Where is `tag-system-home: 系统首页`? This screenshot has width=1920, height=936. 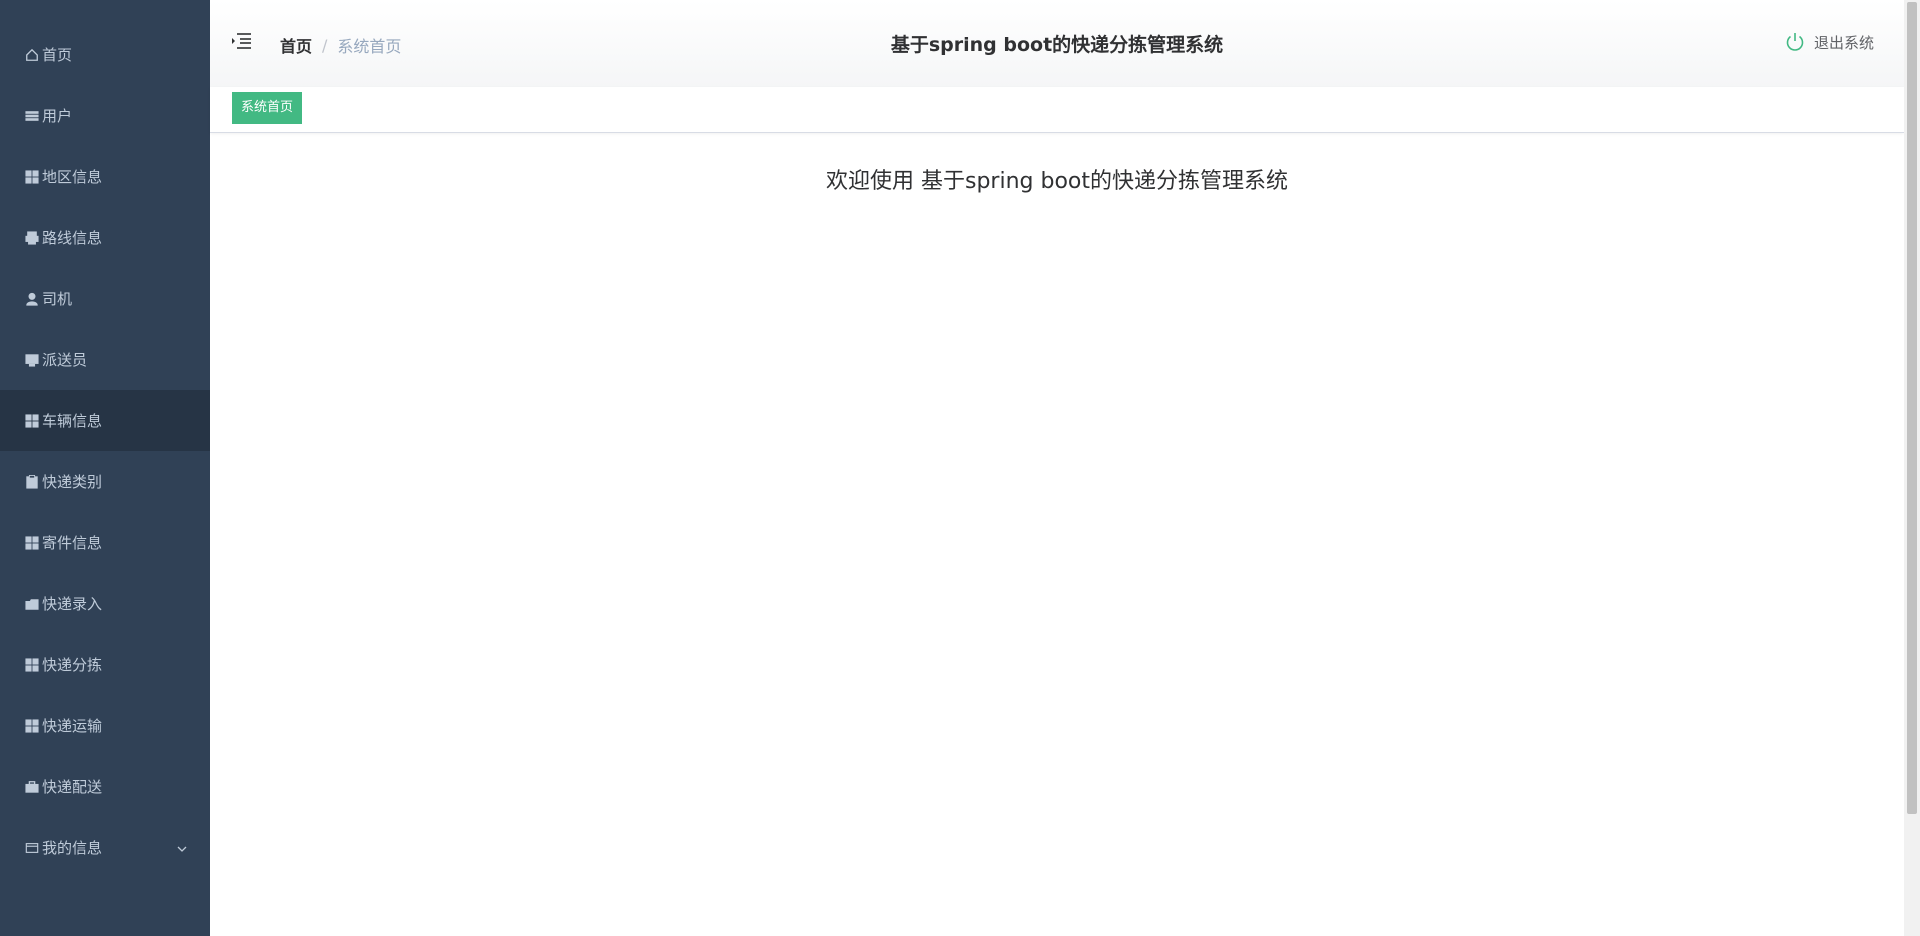 tag-system-home: 系统首页 is located at coordinates (267, 108).